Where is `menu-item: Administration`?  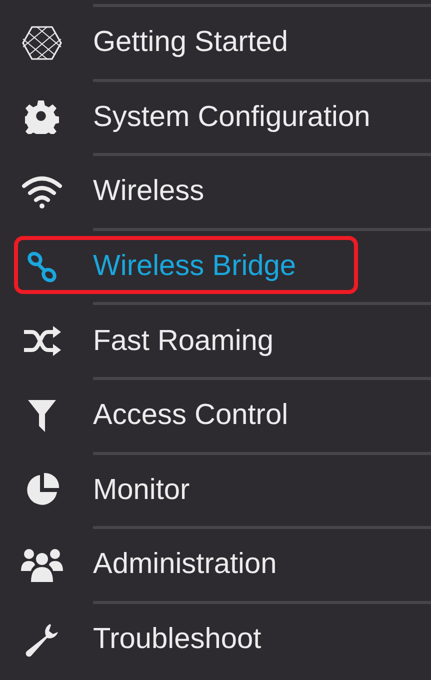
menu-item: Administration is located at coordinates (215, 565).